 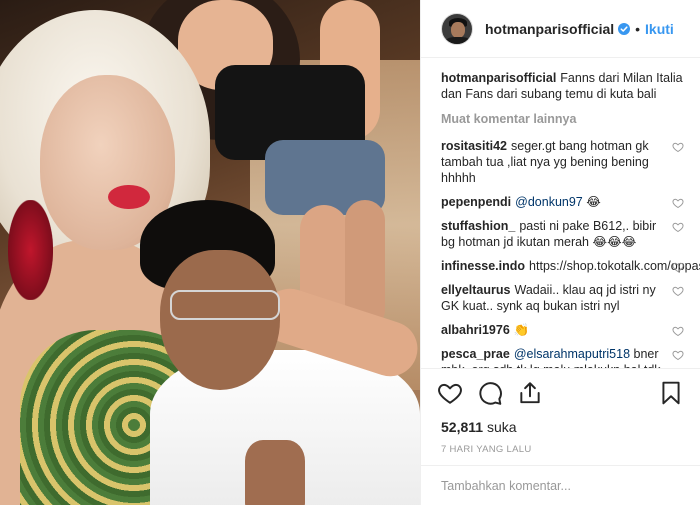 I want to click on load-more-comments-button: Muat komentar lainnya, so click(x=562, y=119).